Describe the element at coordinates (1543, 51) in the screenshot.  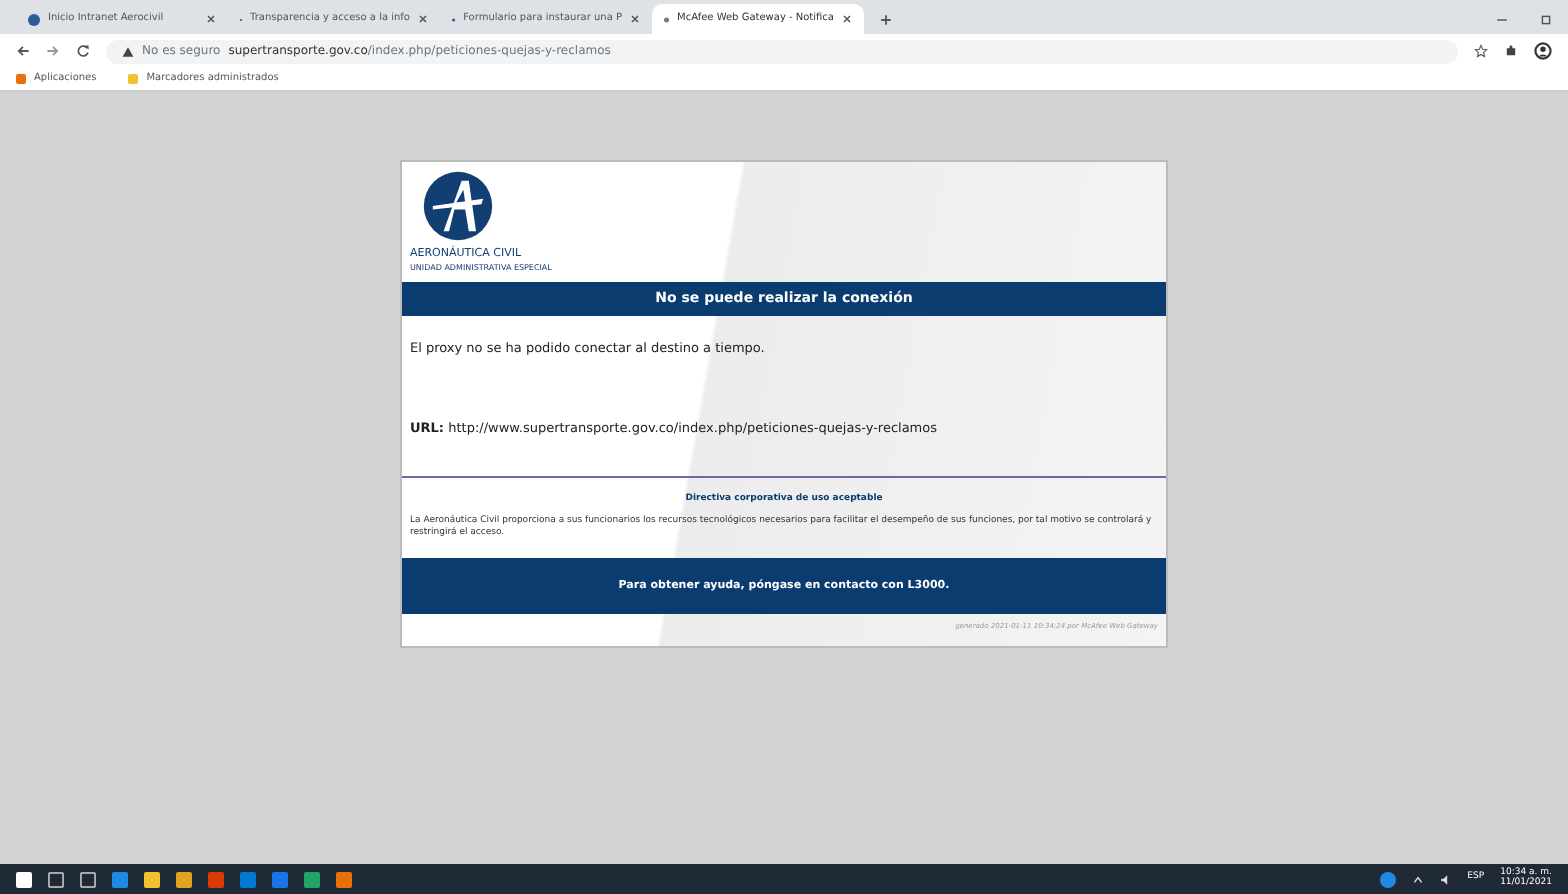
I see `profile-icon` at that location.